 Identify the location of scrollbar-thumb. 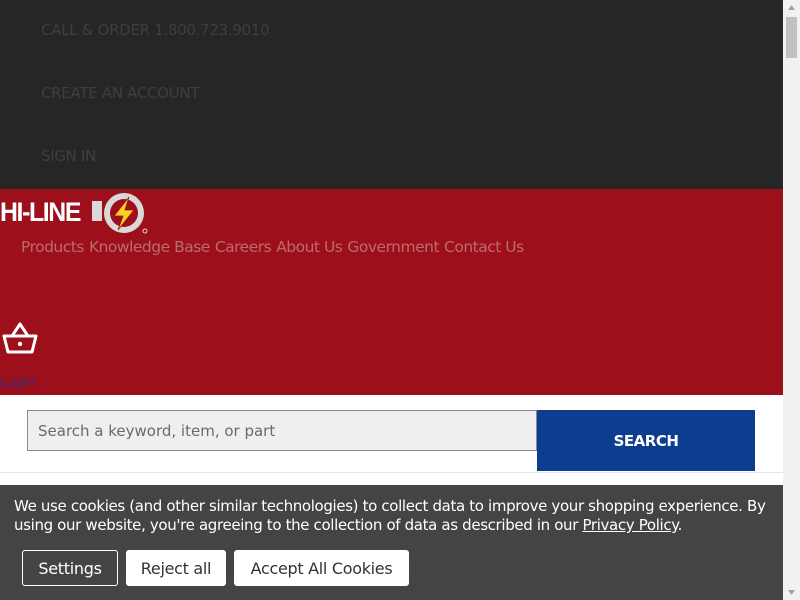
(791, 37).